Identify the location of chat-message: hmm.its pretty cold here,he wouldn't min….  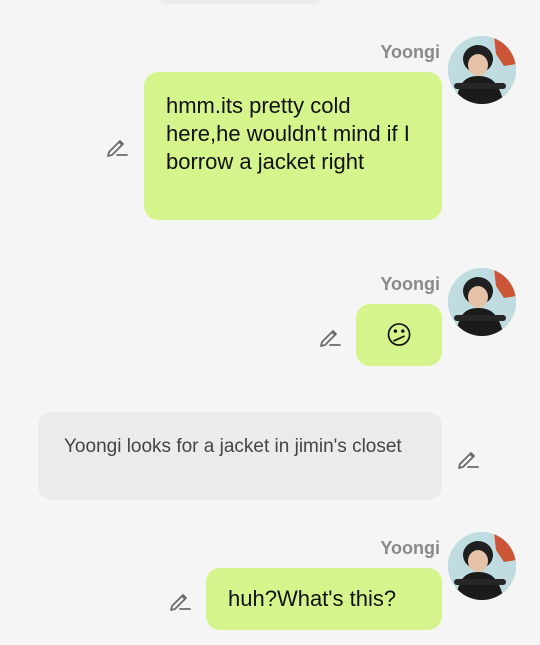
(293, 146).